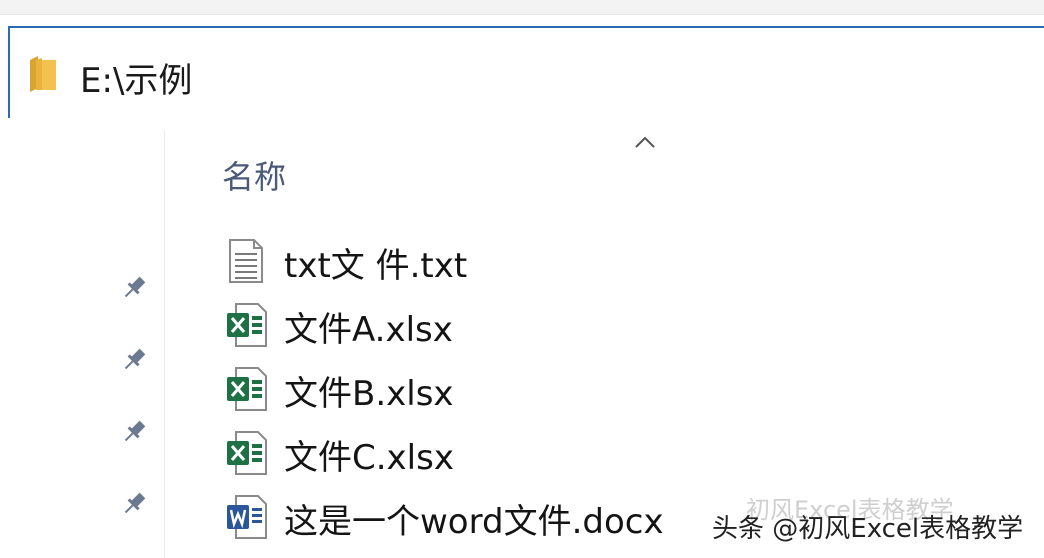  I want to click on word-file-icon, so click(247, 519).